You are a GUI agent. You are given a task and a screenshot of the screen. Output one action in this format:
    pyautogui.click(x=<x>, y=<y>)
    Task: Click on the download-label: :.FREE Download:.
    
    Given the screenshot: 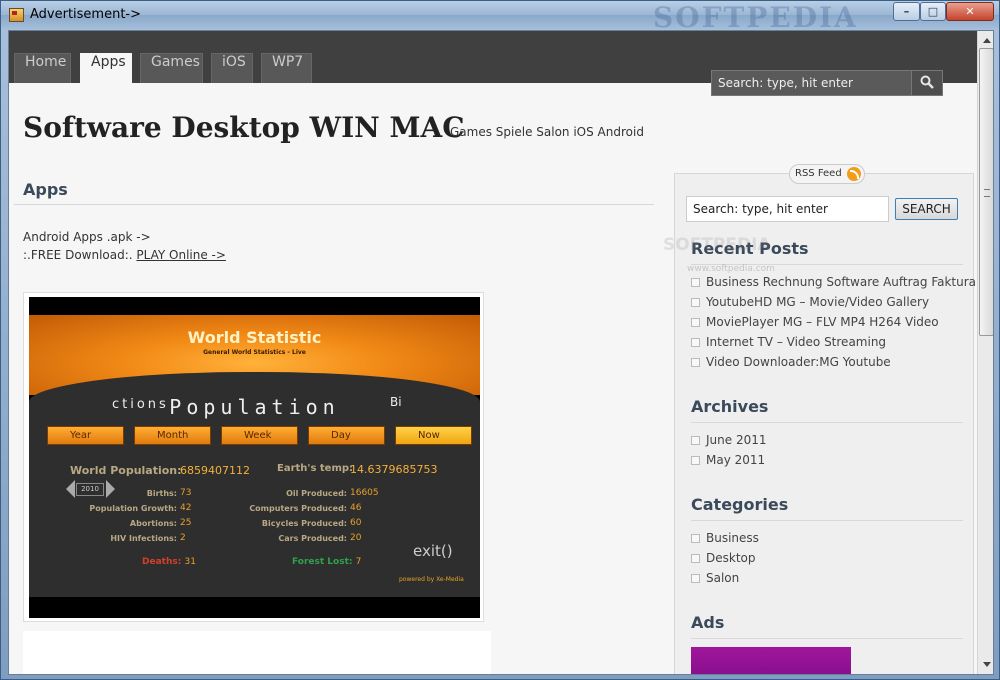 What is the action you would take?
    pyautogui.click(x=80, y=255)
    